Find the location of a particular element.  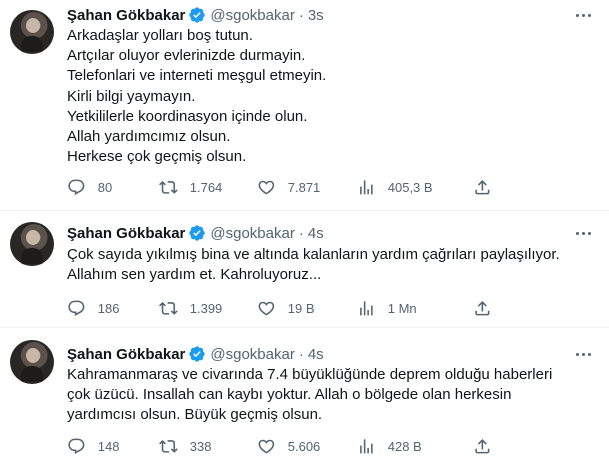

retweet-button: 1.399 is located at coordinates (190, 308).